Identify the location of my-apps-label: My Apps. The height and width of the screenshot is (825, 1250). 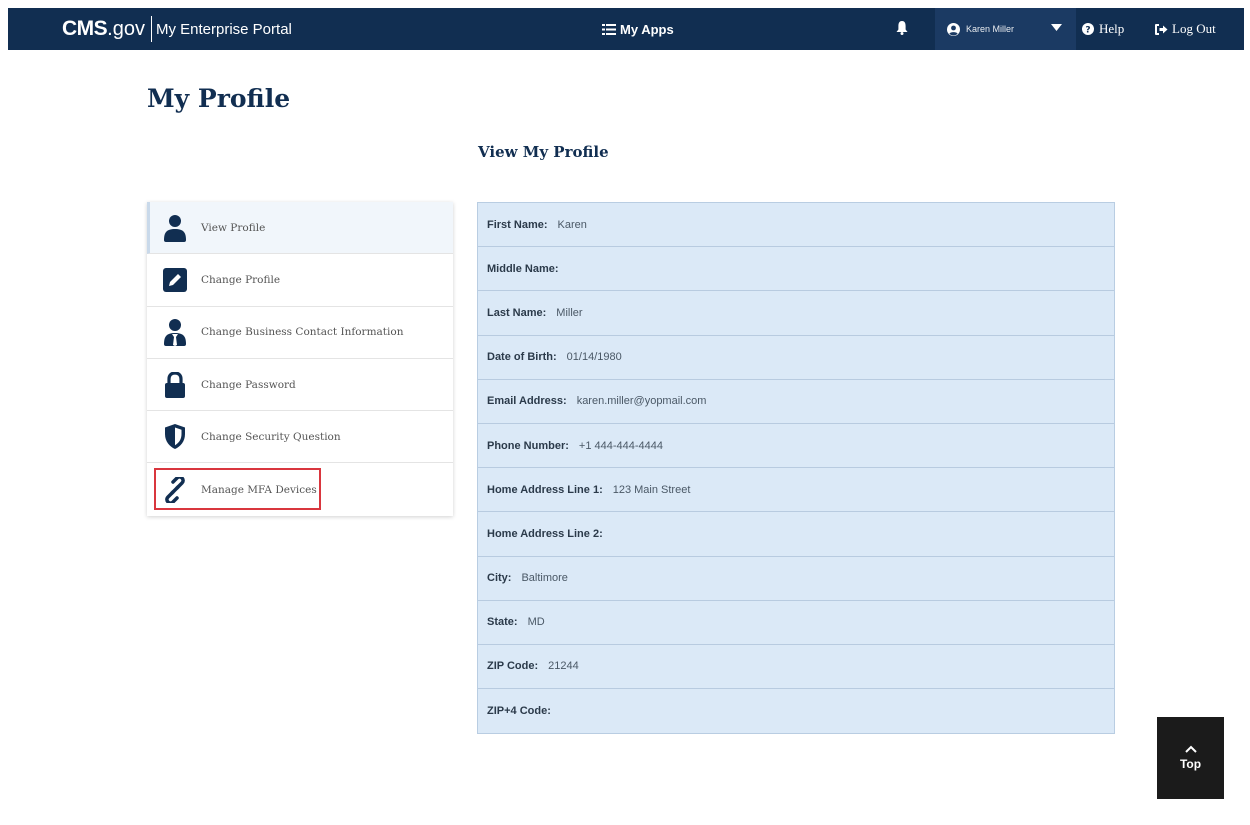
(647, 29).